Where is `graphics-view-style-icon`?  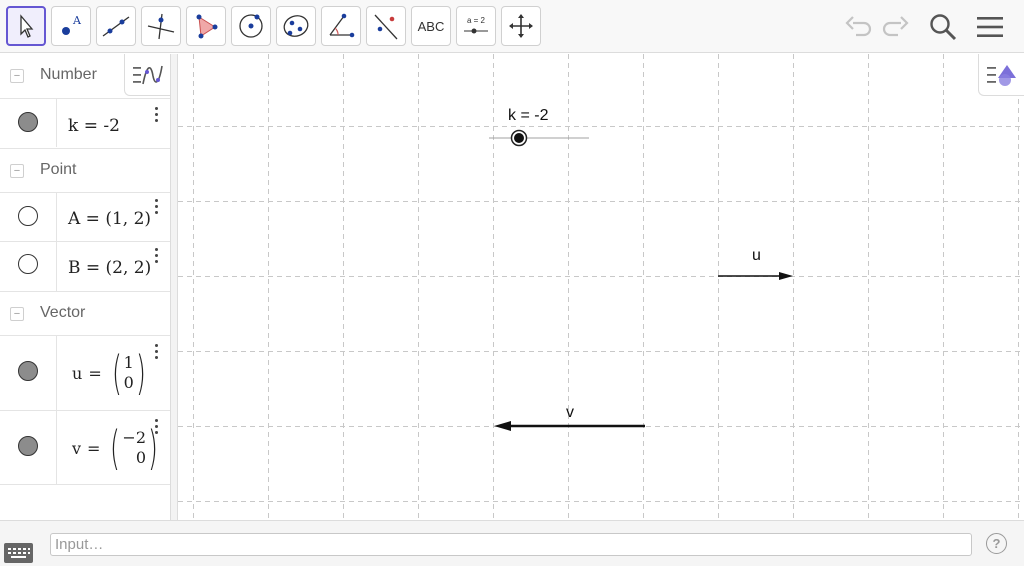 graphics-view-style-icon is located at coordinates (1001, 75).